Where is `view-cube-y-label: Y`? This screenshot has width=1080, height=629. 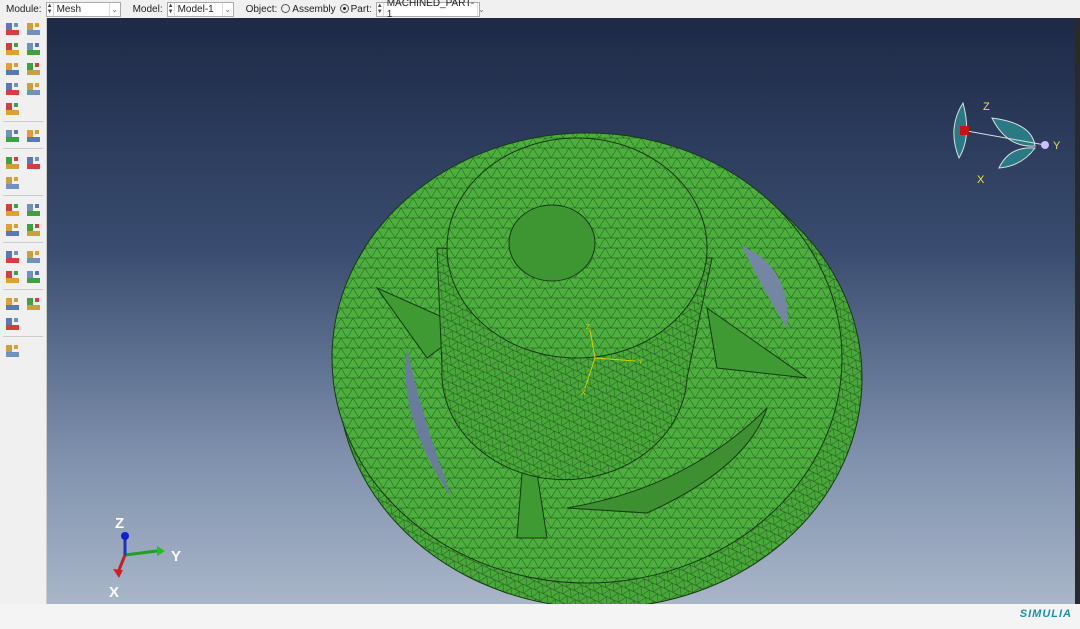
view-cube-y-label: Y is located at coordinates (1057, 146).